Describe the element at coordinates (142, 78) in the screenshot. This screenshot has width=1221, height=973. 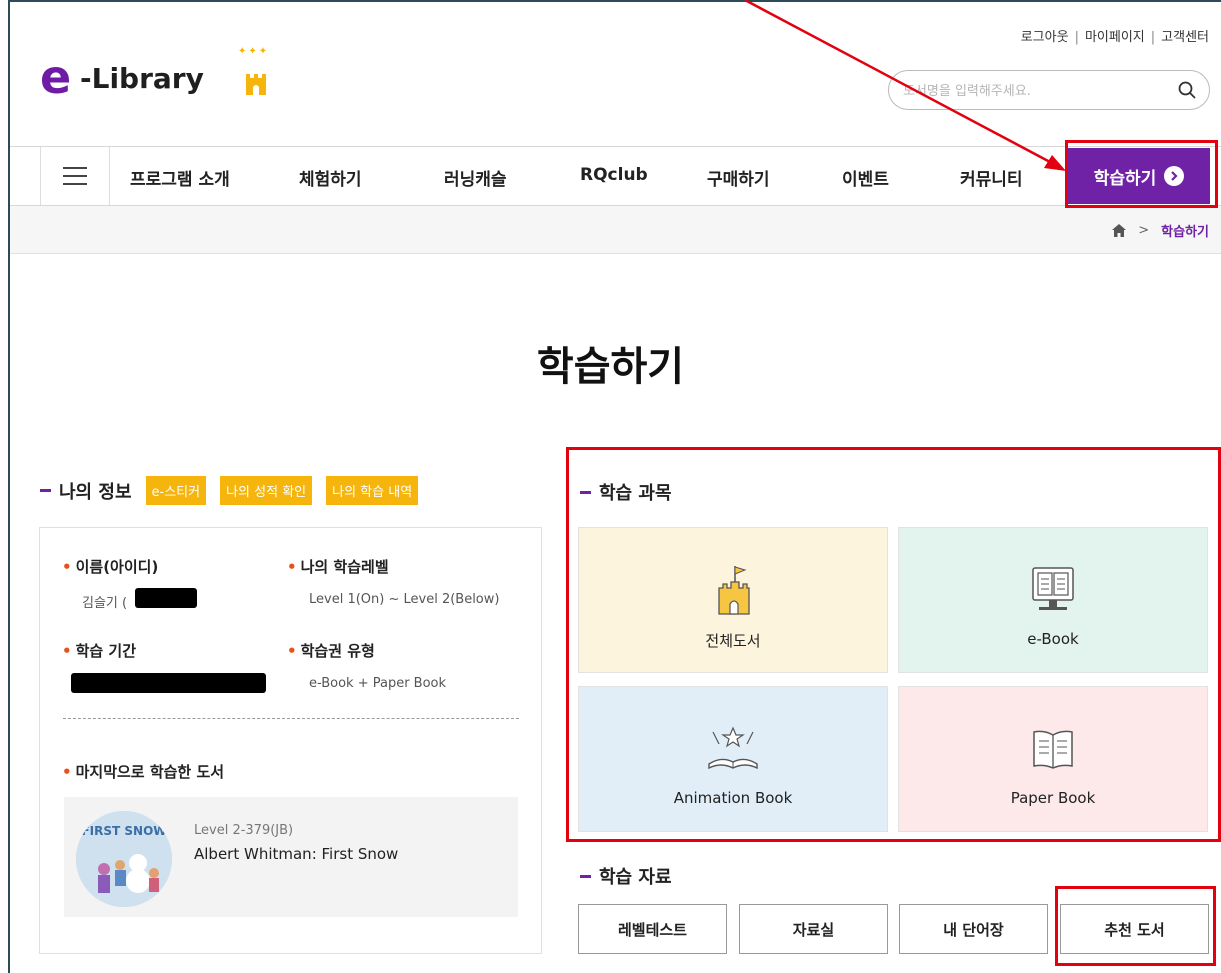
I see `logo-text: -Library` at that location.